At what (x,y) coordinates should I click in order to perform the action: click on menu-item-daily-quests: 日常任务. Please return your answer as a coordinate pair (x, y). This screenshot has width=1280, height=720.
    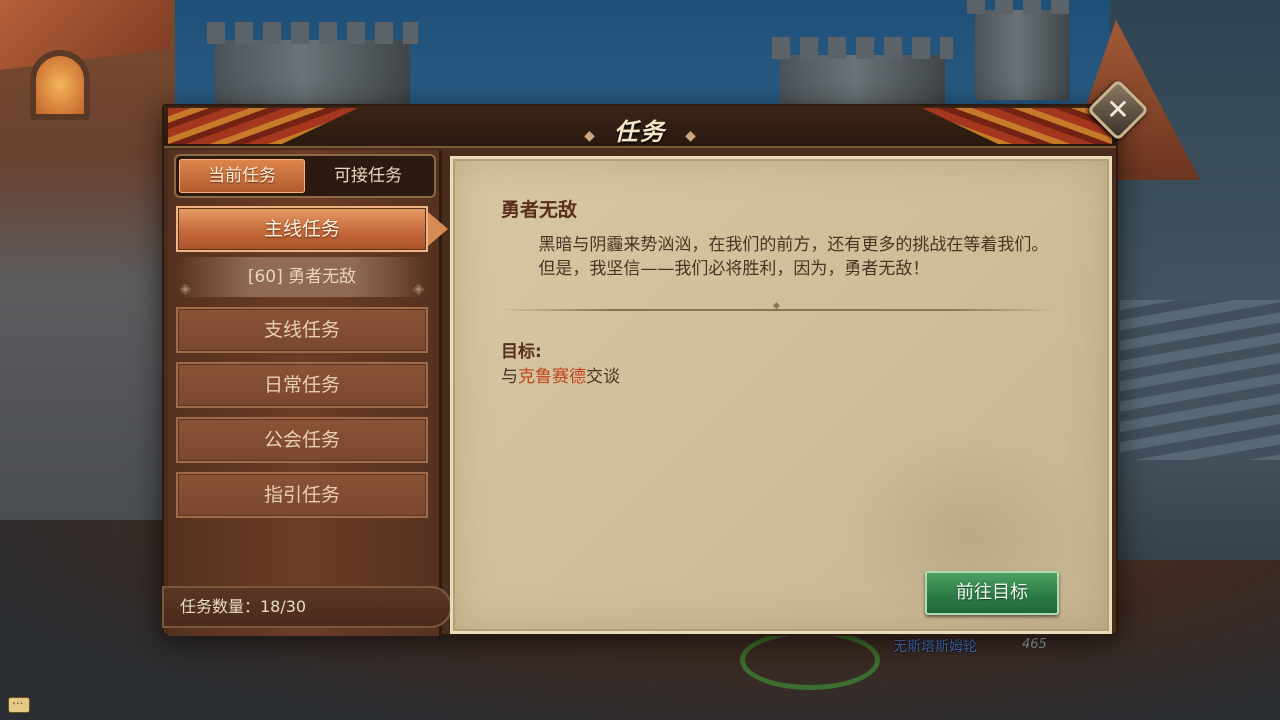
    Looking at the image, I should click on (302, 385).